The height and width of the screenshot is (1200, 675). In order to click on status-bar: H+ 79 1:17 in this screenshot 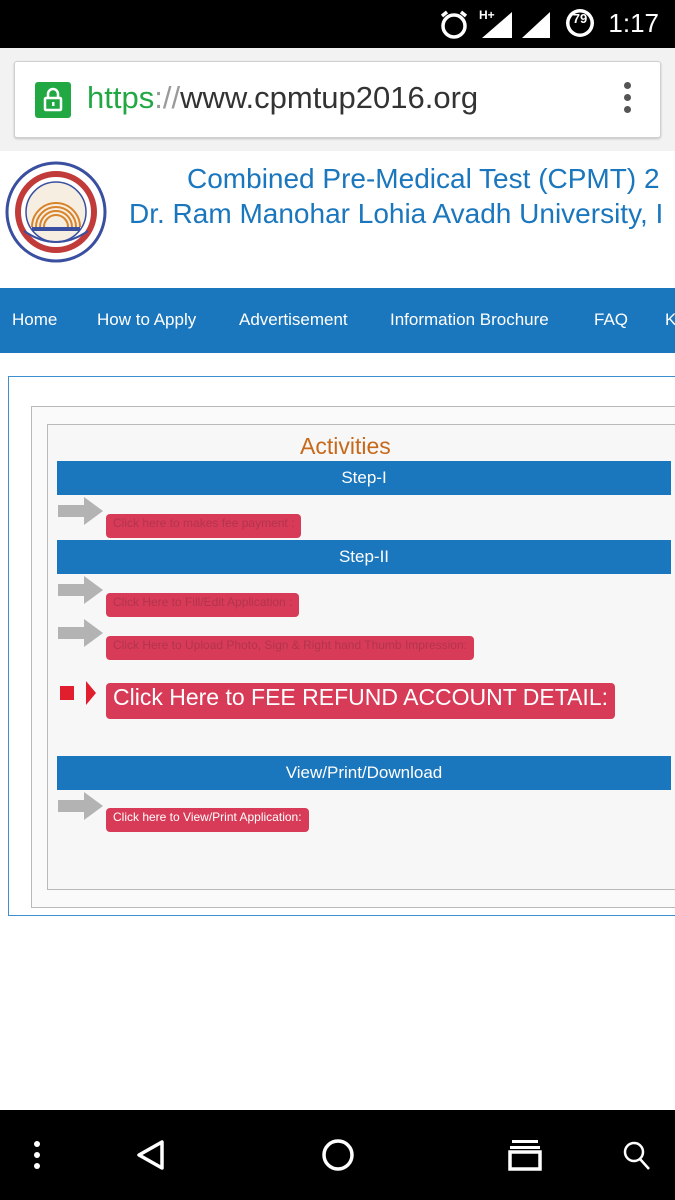, I will do `click(337, 24)`.